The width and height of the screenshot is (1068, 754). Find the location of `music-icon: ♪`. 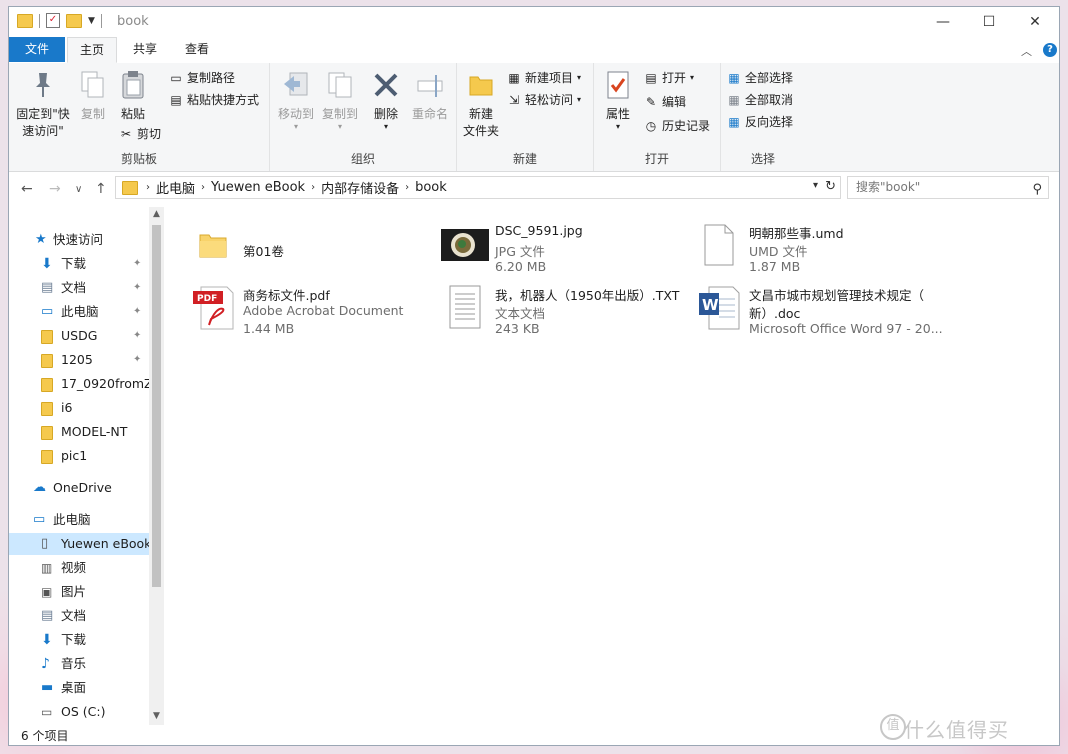

music-icon: ♪ is located at coordinates (45, 664).